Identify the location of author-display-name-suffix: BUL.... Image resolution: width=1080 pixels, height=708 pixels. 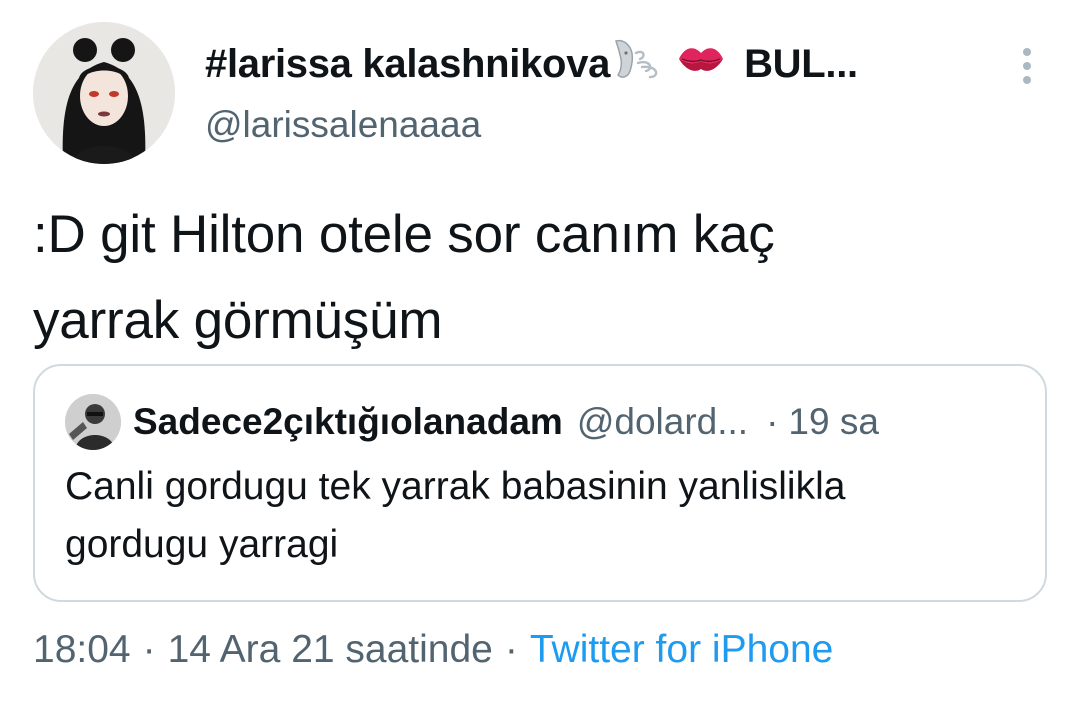
(801, 63).